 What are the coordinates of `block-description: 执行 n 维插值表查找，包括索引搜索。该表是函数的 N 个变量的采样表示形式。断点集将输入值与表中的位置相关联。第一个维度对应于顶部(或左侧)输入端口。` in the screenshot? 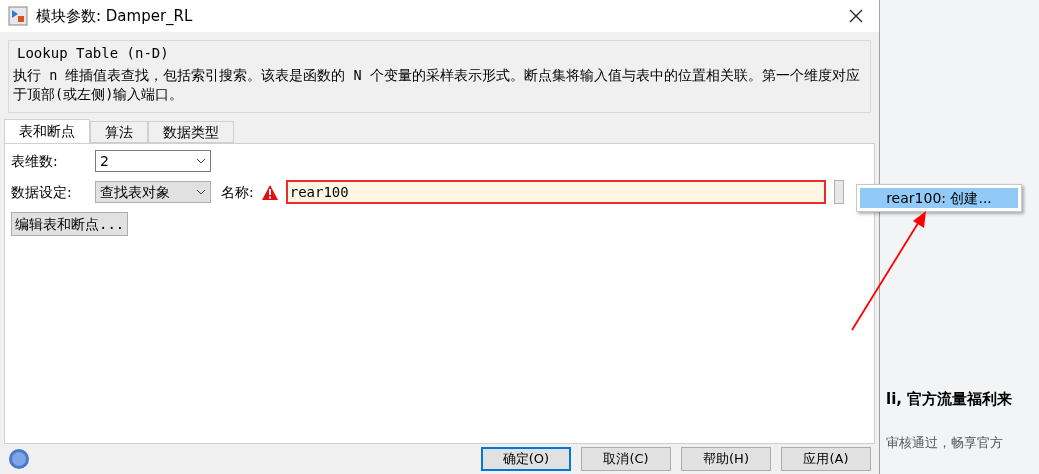 It's located at (437, 85).